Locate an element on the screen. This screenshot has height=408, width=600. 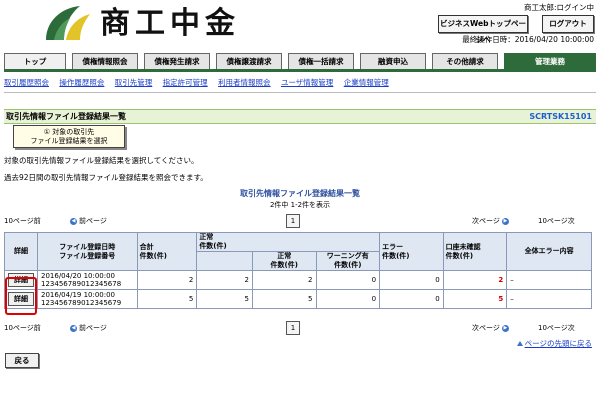
th-error-label: エラー is located at coordinates (393, 246).